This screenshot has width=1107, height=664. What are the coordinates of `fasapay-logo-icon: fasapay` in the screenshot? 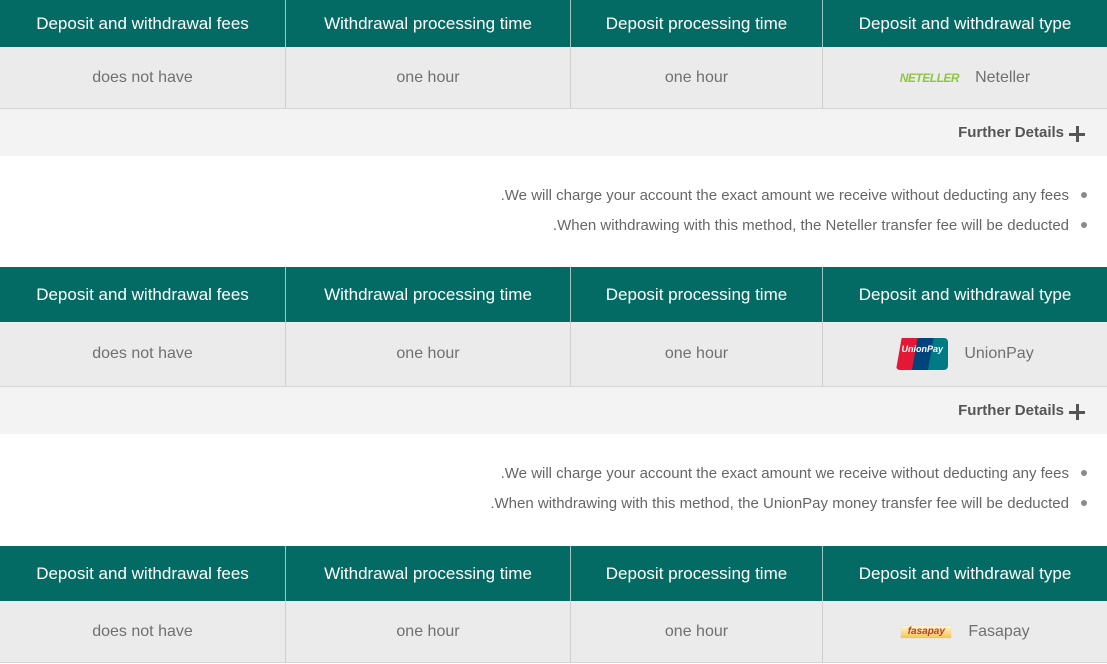 It's located at (926, 631).